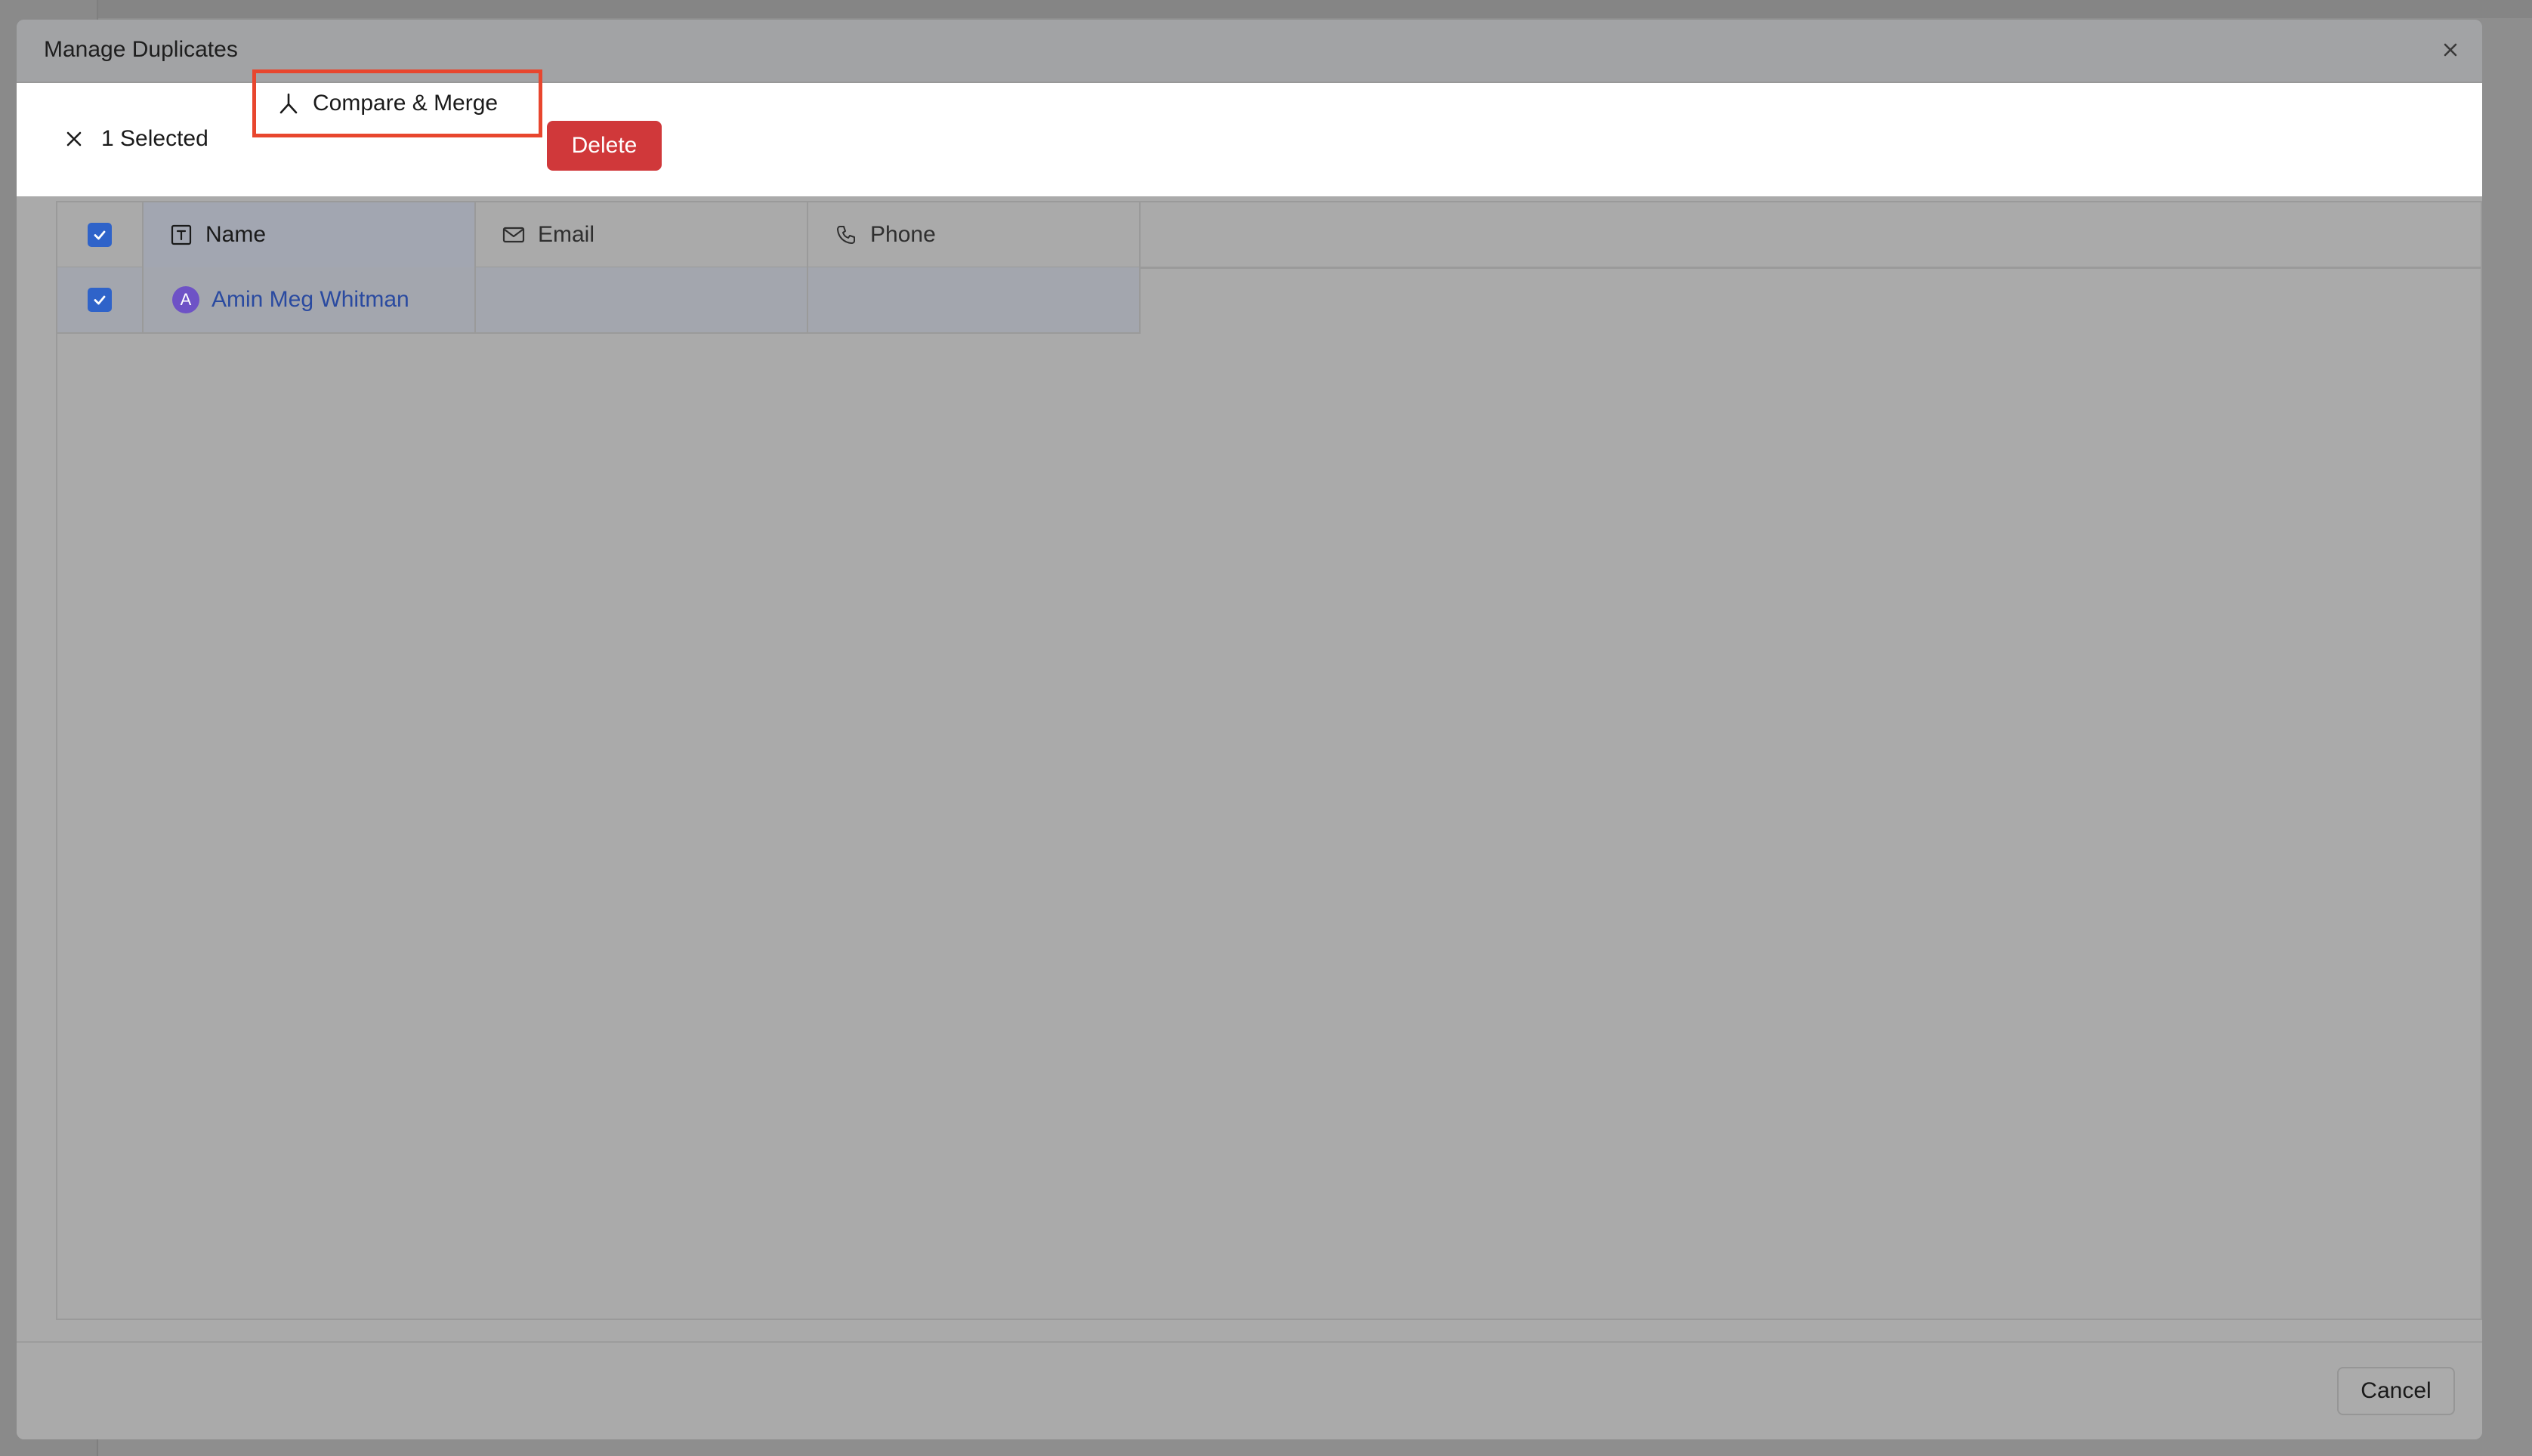 The height and width of the screenshot is (1456, 2532). I want to click on column-label-phone: Phone, so click(903, 234).